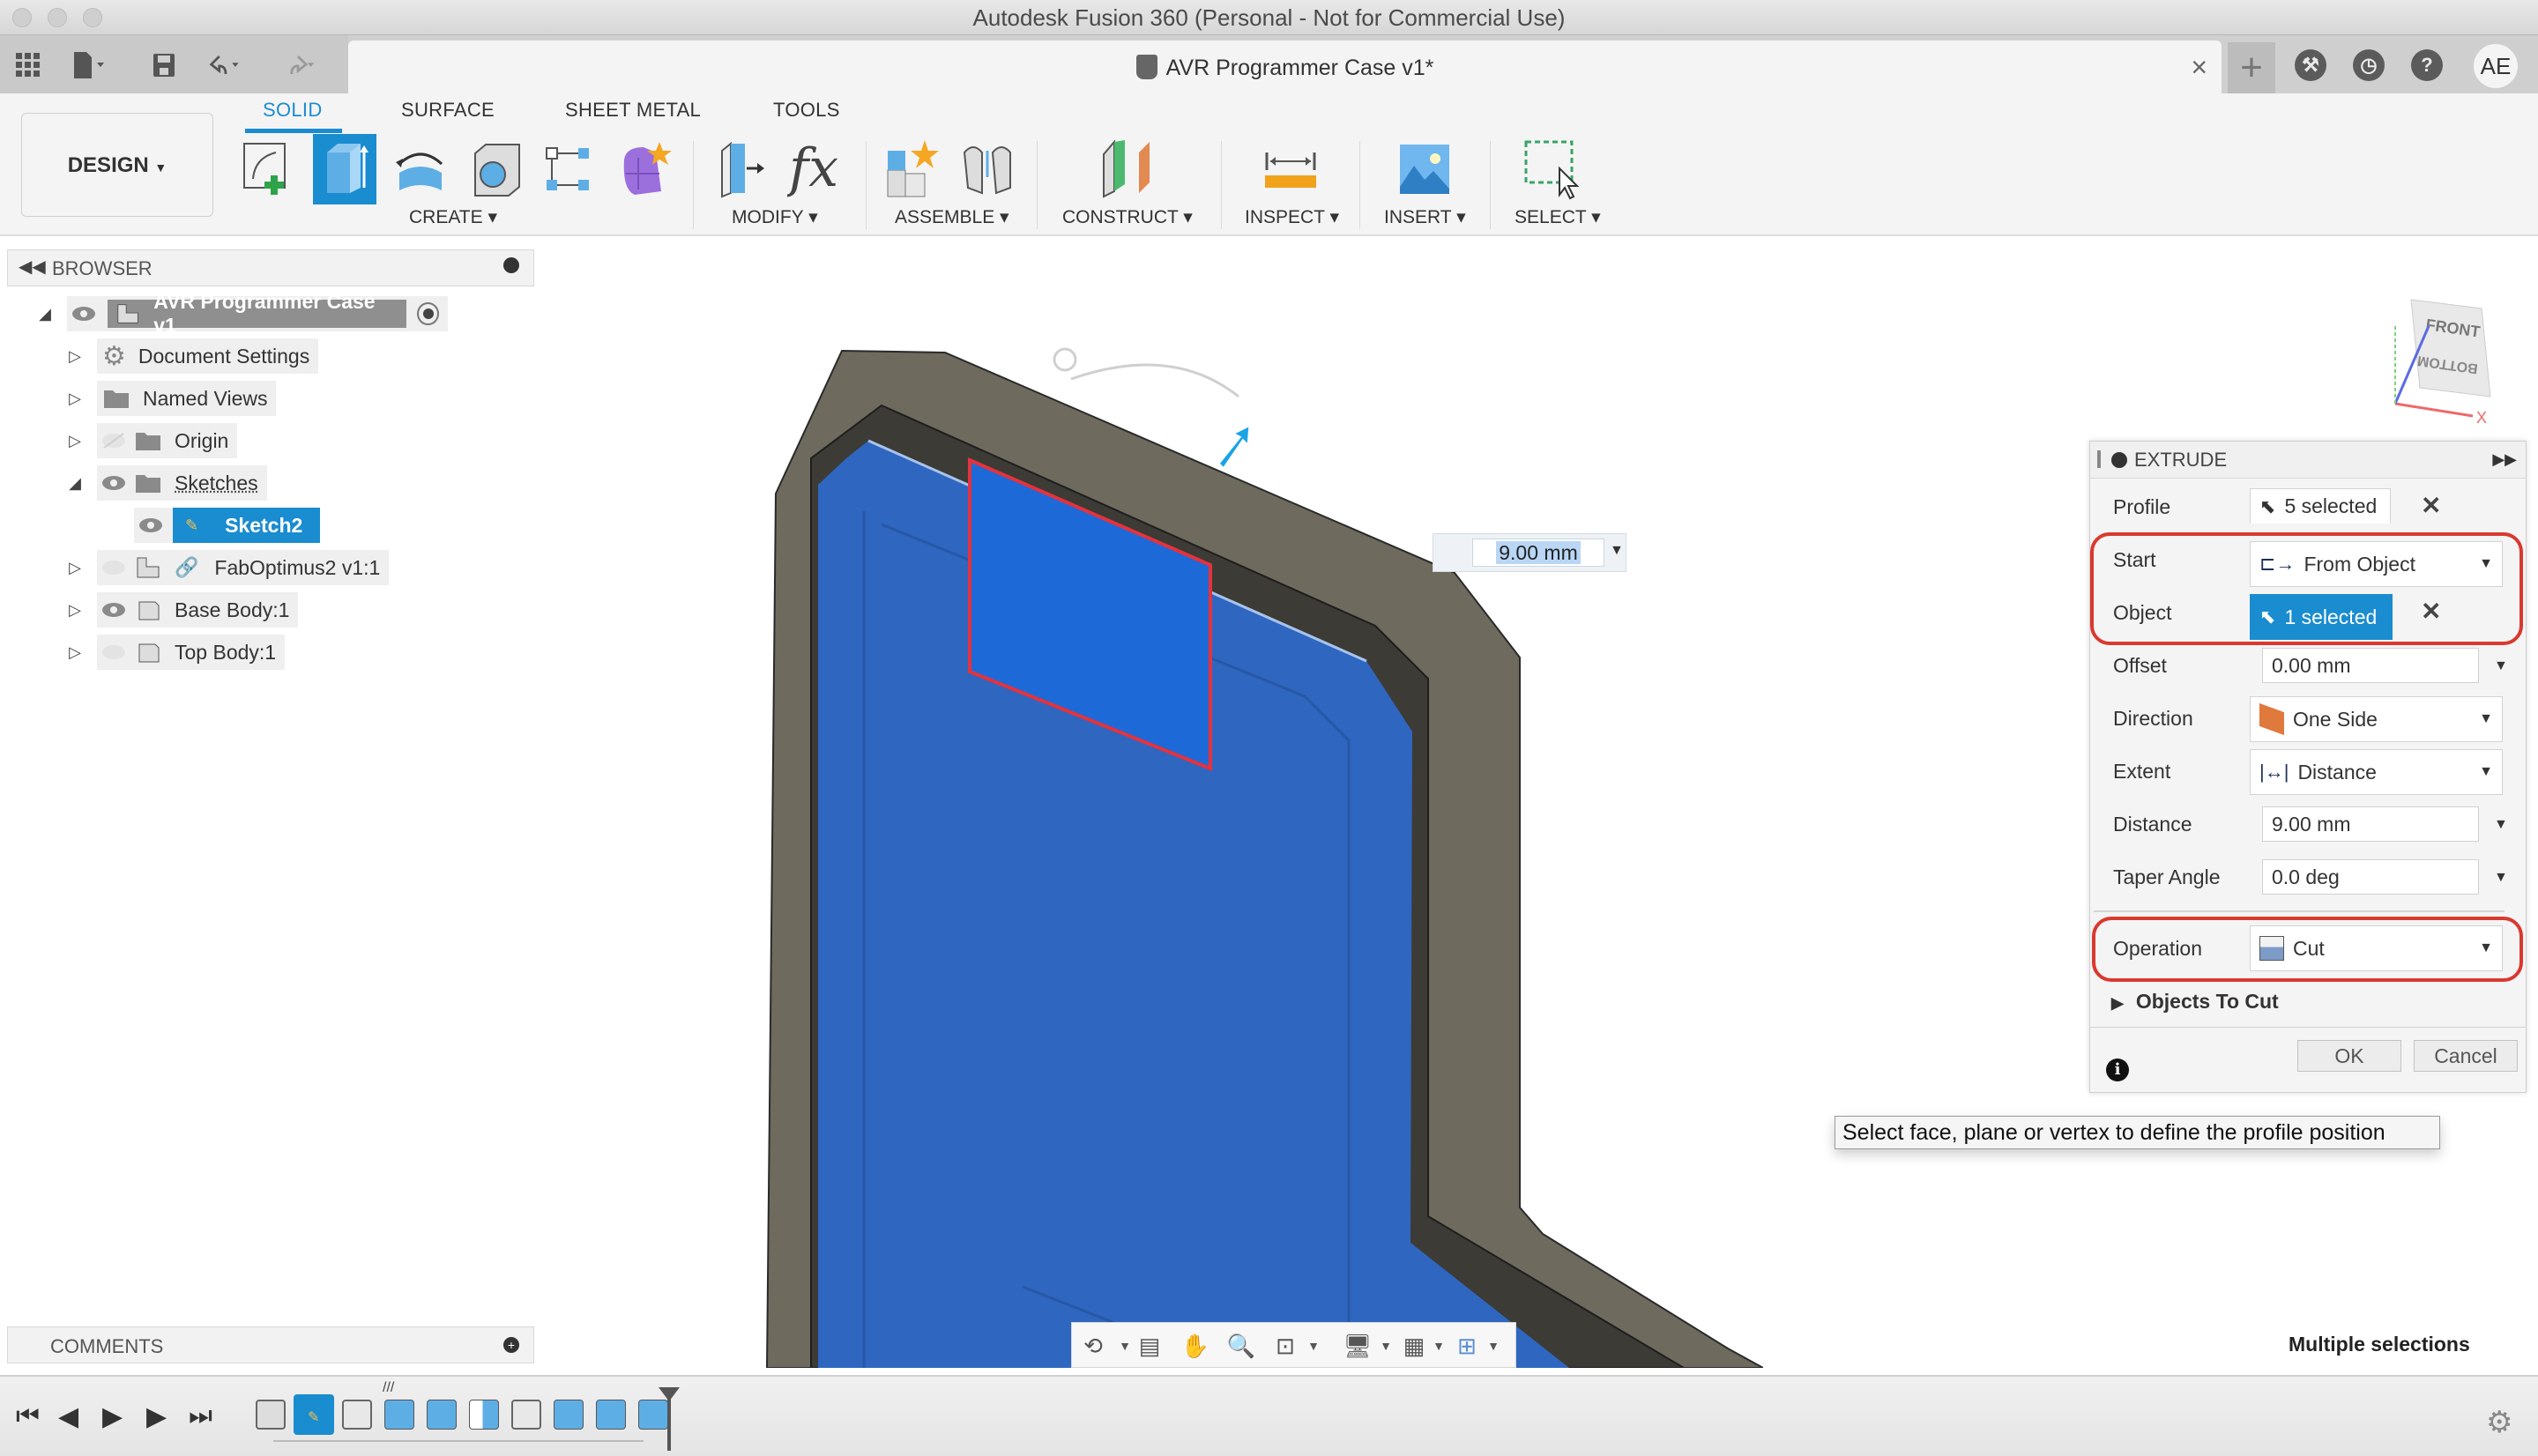 The image size is (2538, 1456). What do you see at coordinates (775, 217) in the screenshot?
I see `modify-menu: MODIFY ▾` at bounding box center [775, 217].